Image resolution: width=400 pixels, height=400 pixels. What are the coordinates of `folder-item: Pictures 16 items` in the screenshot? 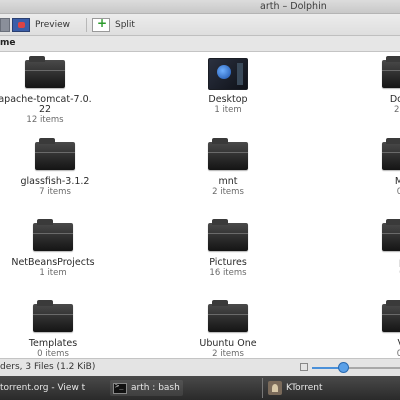 It's located at (228, 248).